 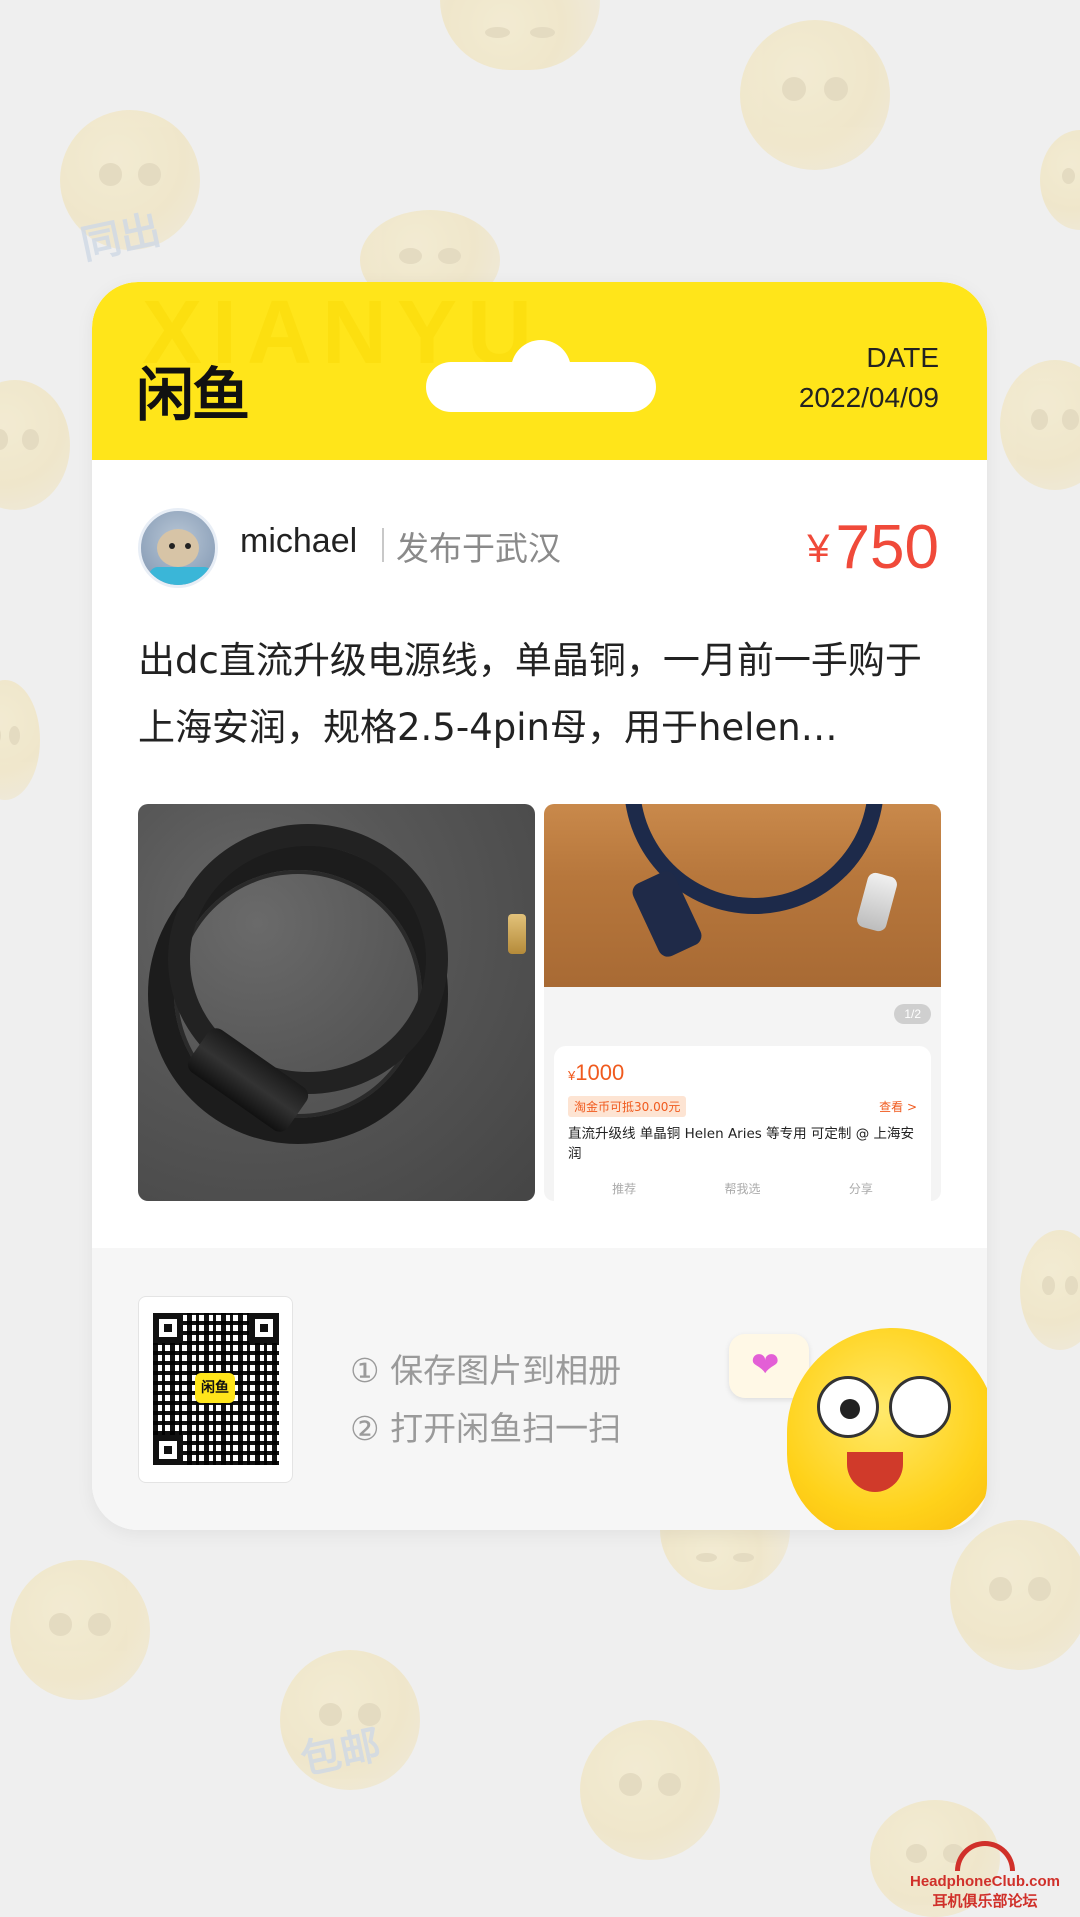 What do you see at coordinates (541, 376) in the screenshot?
I see `header-notch` at bounding box center [541, 376].